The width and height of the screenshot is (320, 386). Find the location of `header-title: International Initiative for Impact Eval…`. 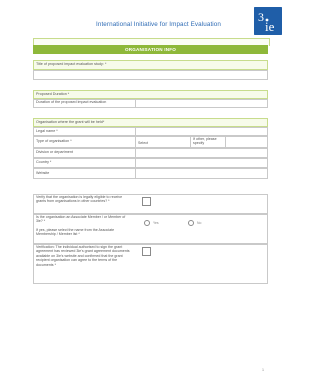

header-title: International Initiative for Impact Eval… is located at coordinates (159, 24).